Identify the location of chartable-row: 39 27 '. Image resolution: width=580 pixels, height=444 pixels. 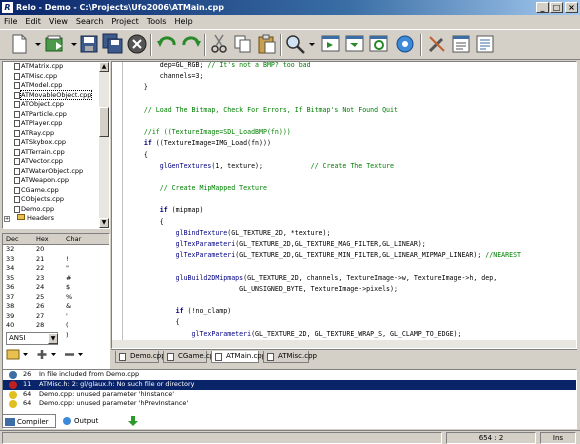
(56, 317).